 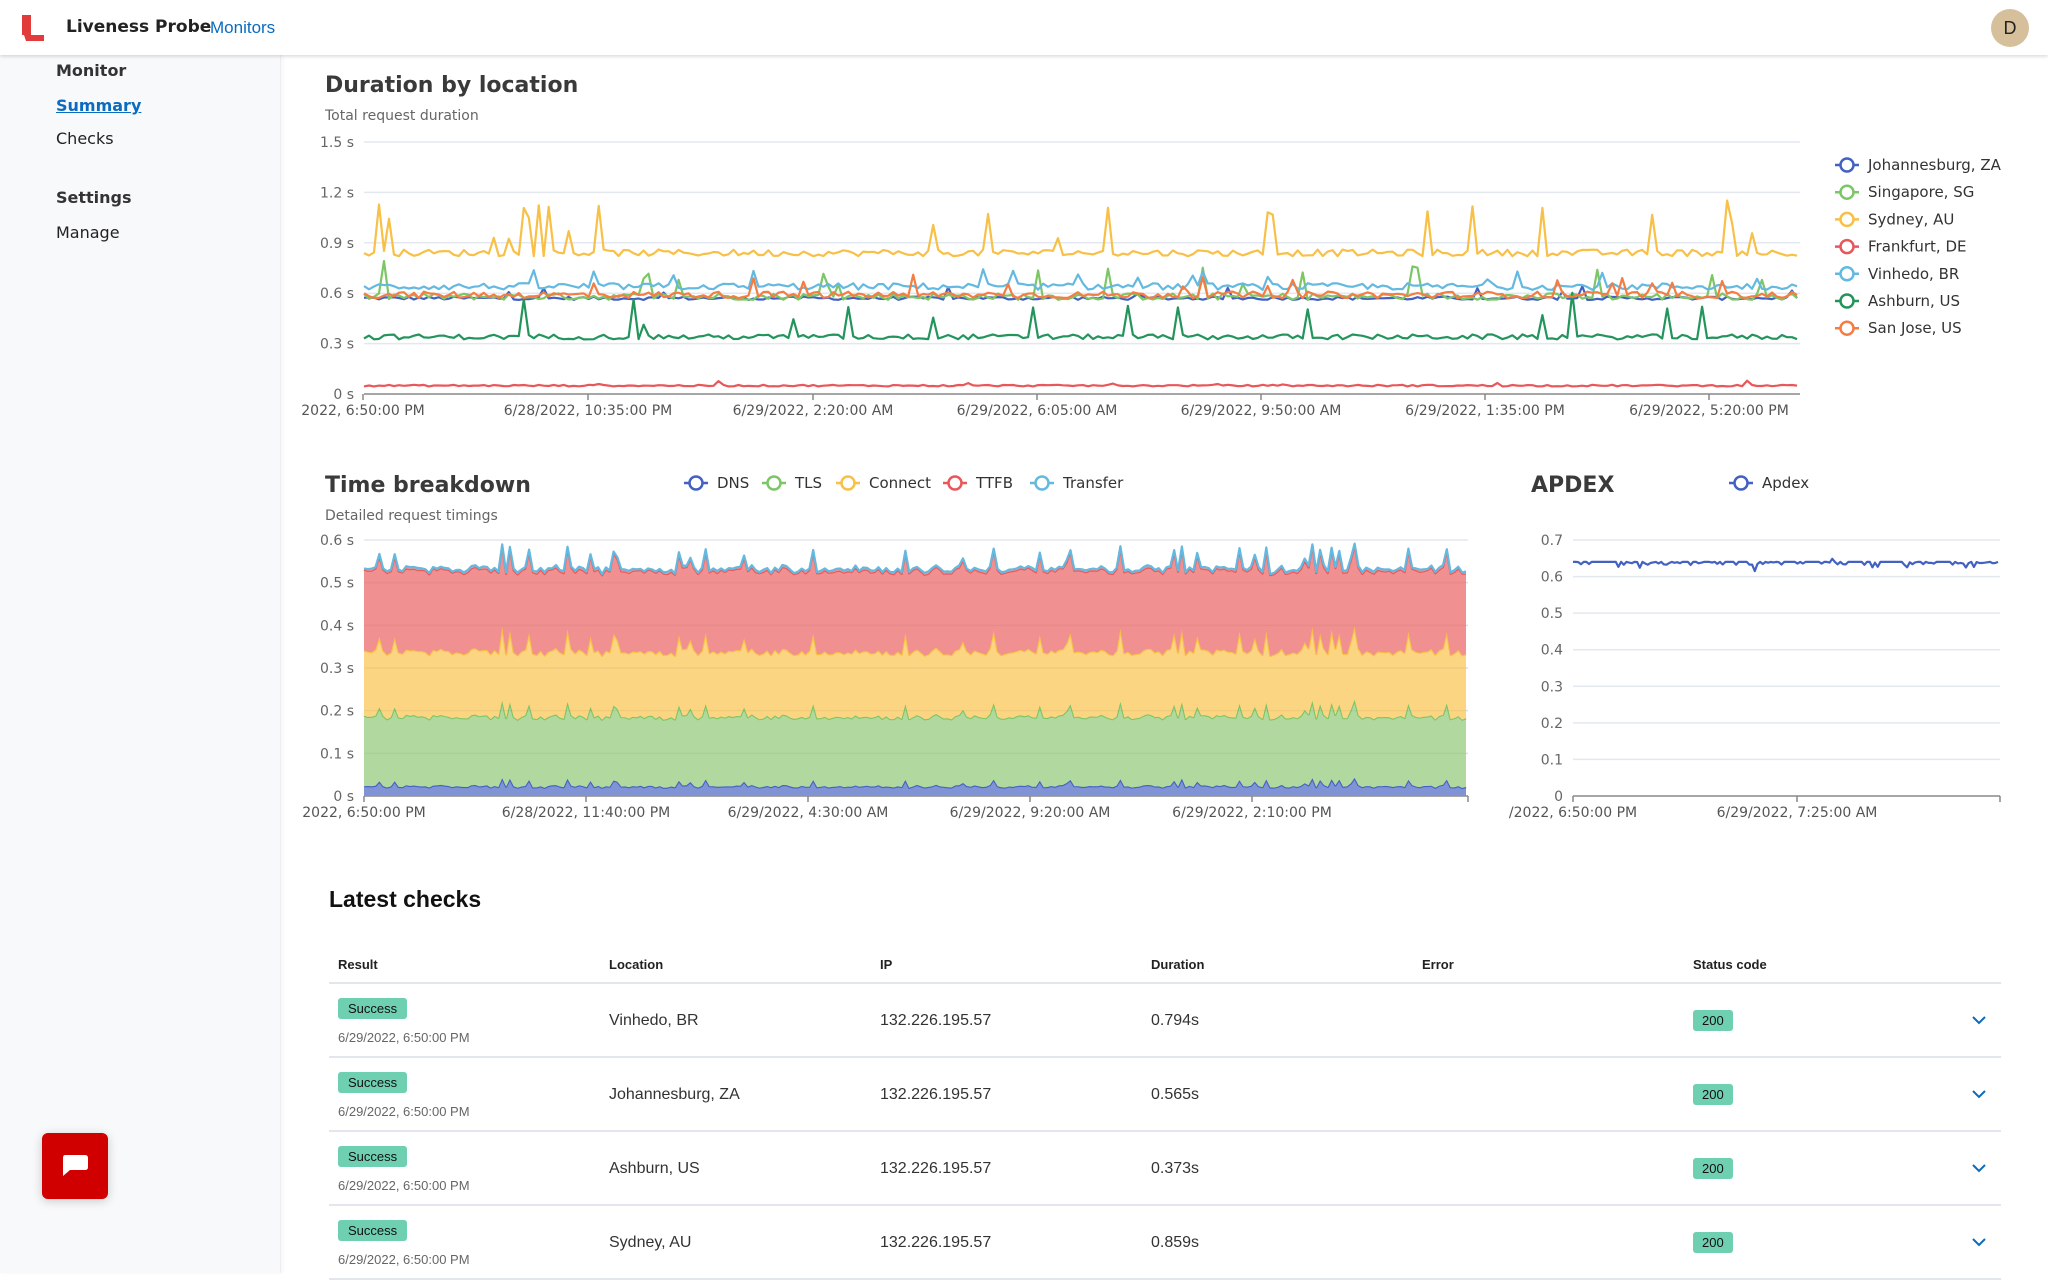 What do you see at coordinates (1030, 813) in the screenshot?
I see `x-tick-label: 6/29/2022, 9:20:00 AM` at bounding box center [1030, 813].